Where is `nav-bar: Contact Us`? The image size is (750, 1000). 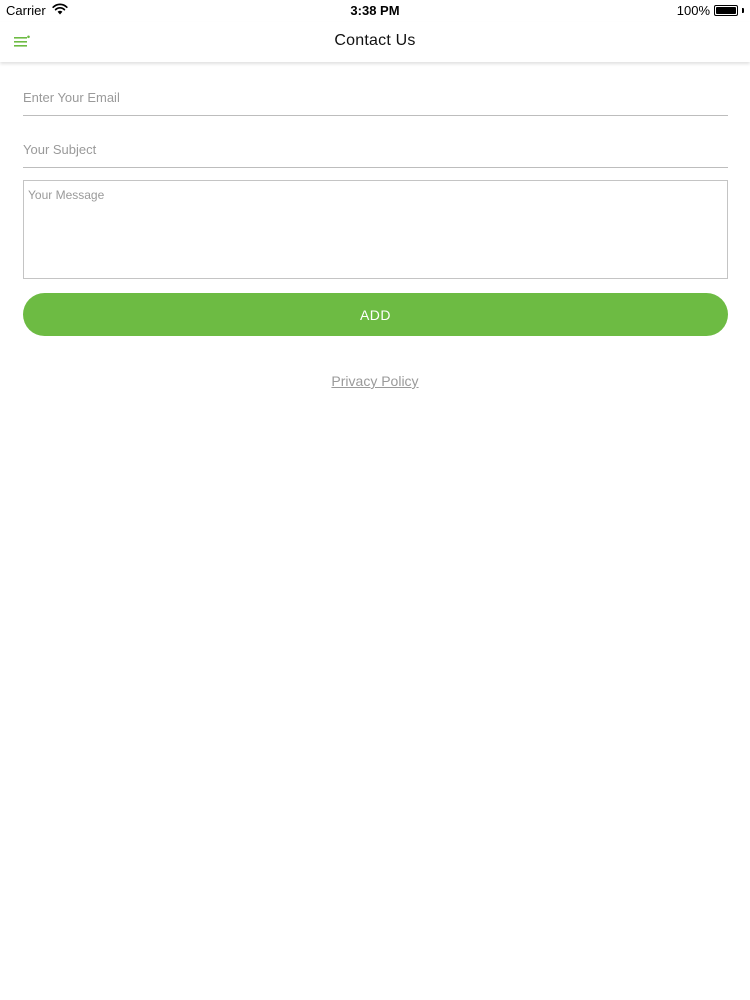 nav-bar: Contact Us is located at coordinates (375, 42).